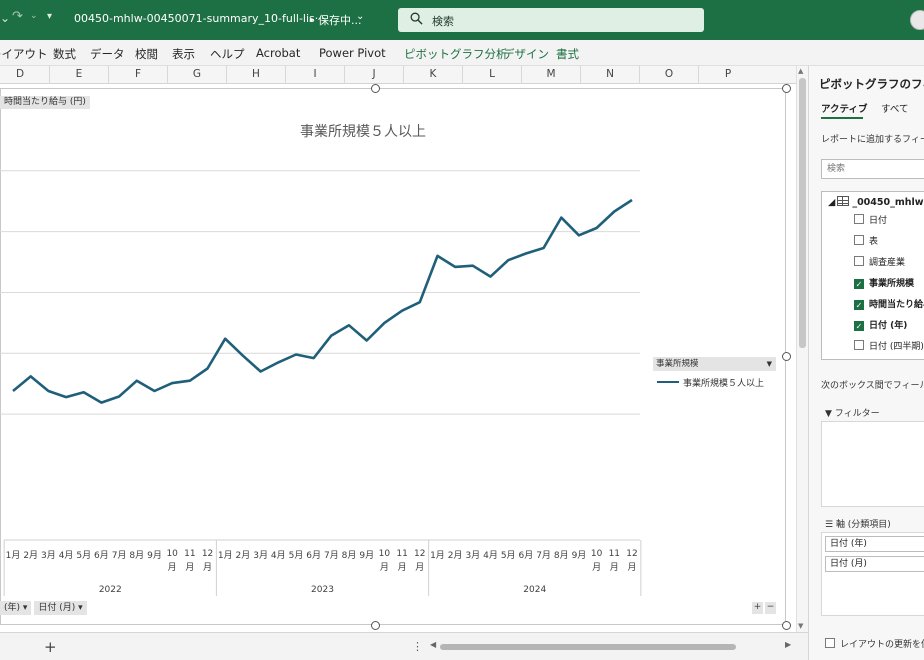  What do you see at coordinates (800, 626) in the screenshot?
I see `scroll-down-arrow-icon: ▼` at bounding box center [800, 626].